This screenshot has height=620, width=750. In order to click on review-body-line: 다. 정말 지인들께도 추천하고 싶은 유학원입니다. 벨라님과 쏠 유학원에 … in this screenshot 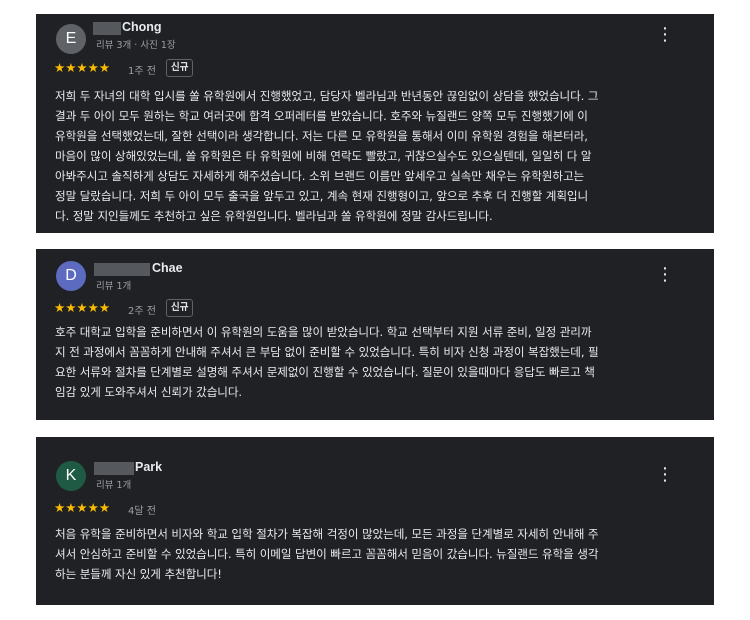, I will do `click(274, 216)`.